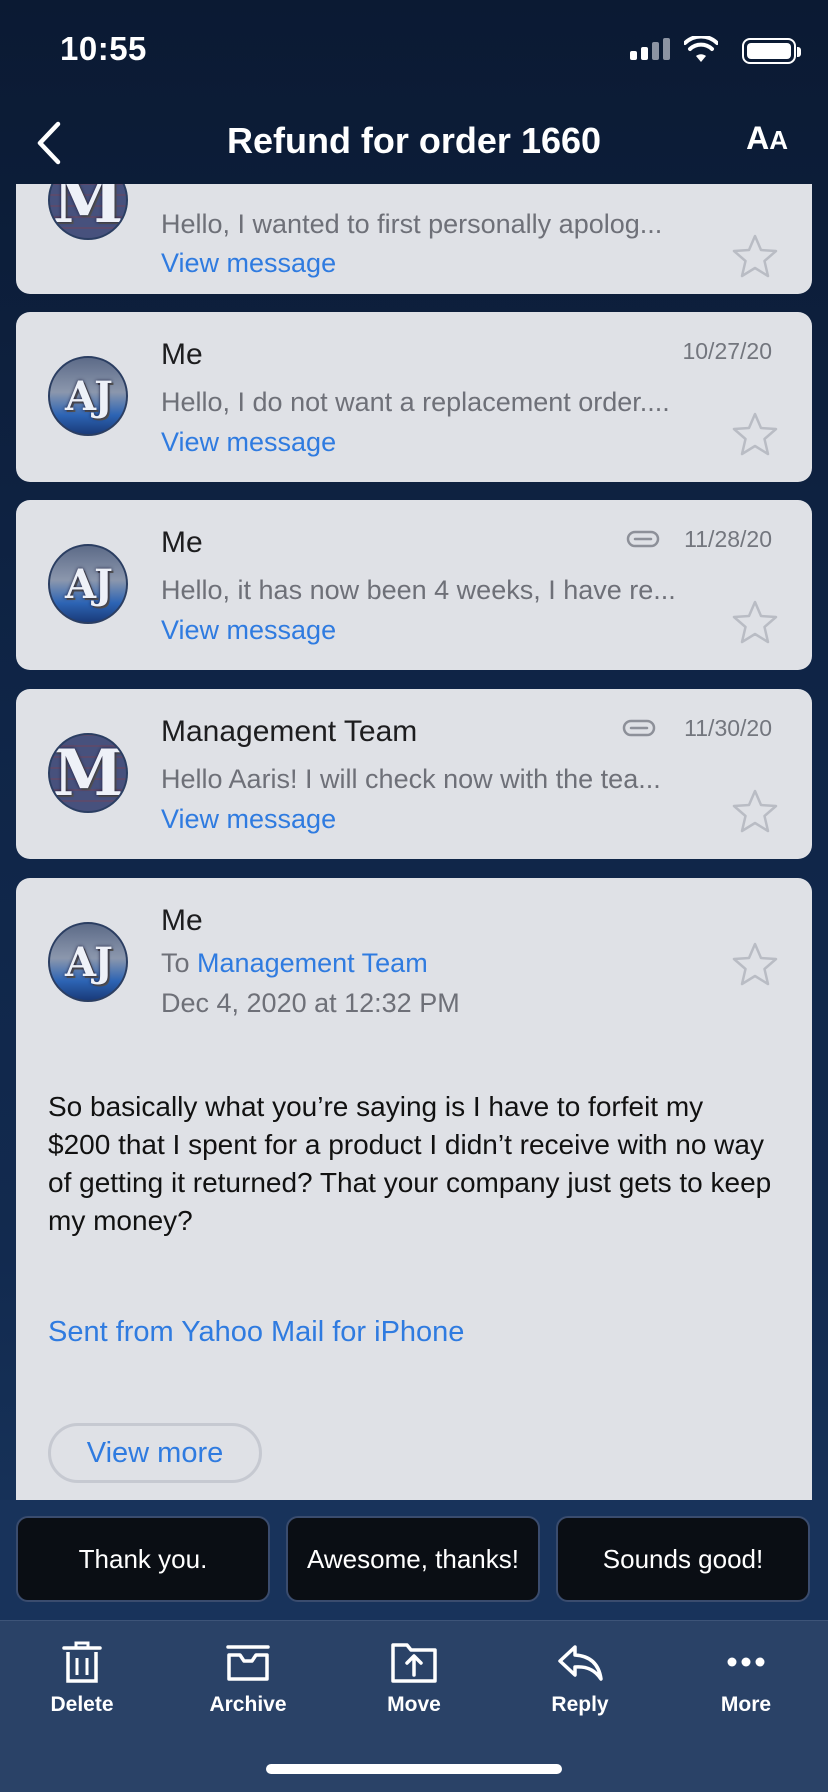 This screenshot has height=1792, width=828. Describe the element at coordinates (82, 1662) in the screenshot. I see `trash-icon` at that location.